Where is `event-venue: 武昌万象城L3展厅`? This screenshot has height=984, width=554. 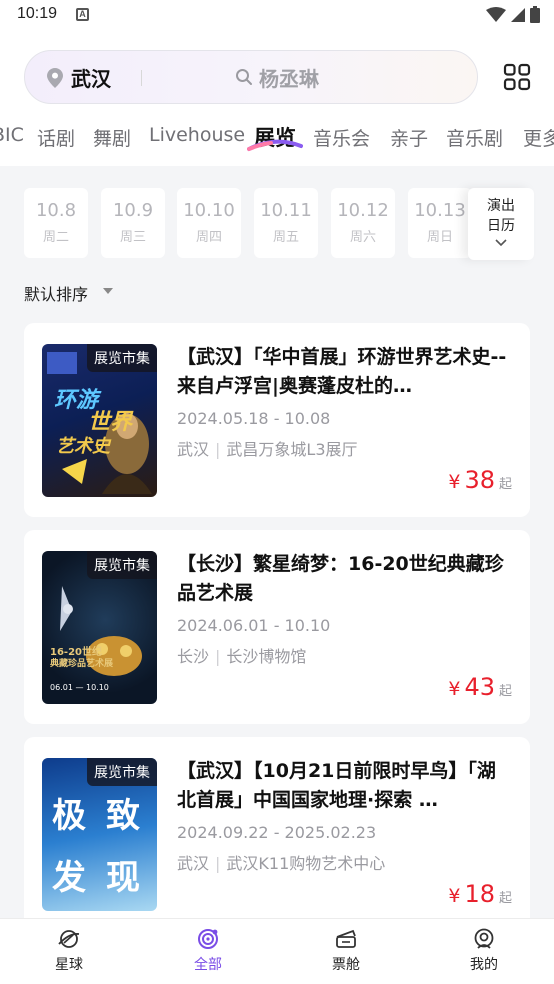 event-venue: 武昌万象城L3展厅 is located at coordinates (292, 449).